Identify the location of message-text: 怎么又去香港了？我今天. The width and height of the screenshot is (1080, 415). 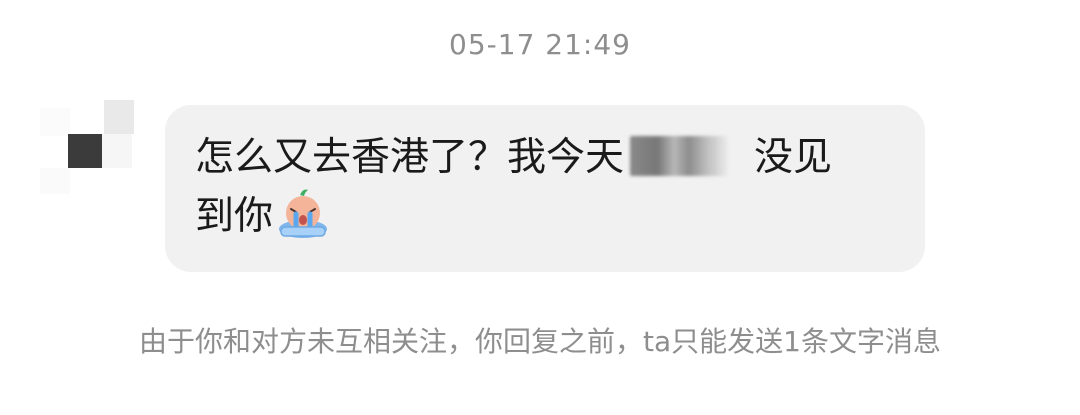
(410, 157).